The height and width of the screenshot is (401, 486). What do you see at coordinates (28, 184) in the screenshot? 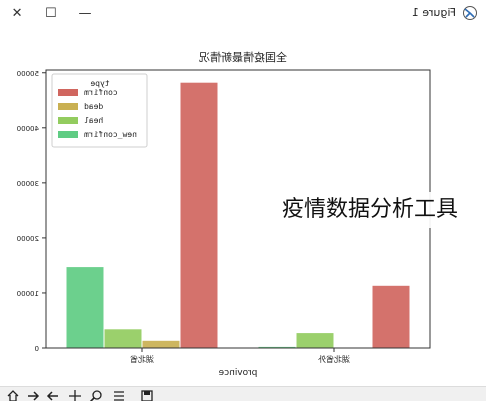
I see `y-tick-label-3: 30000` at bounding box center [28, 184].